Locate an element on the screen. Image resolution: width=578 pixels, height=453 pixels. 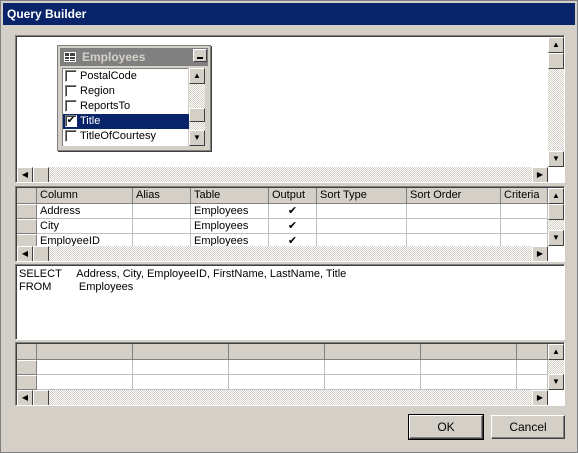
results-scroll-left-icon: ◀ is located at coordinates (25, 397).